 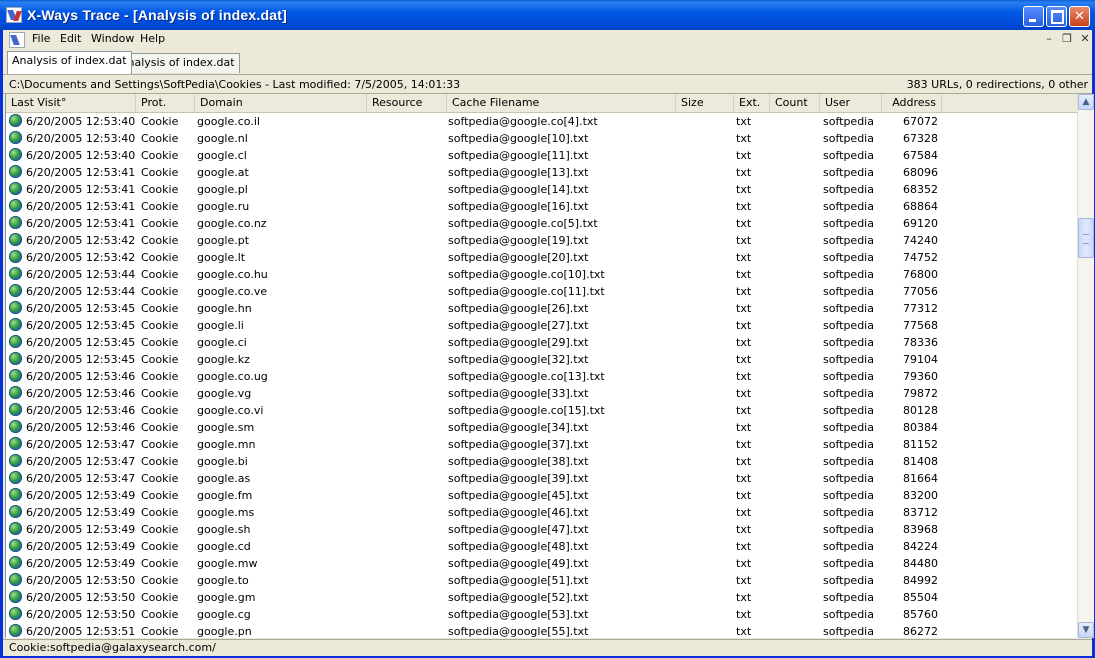 What do you see at coordinates (1086, 630) in the screenshot?
I see `scroll-down-button: ▼` at bounding box center [1086, 630].